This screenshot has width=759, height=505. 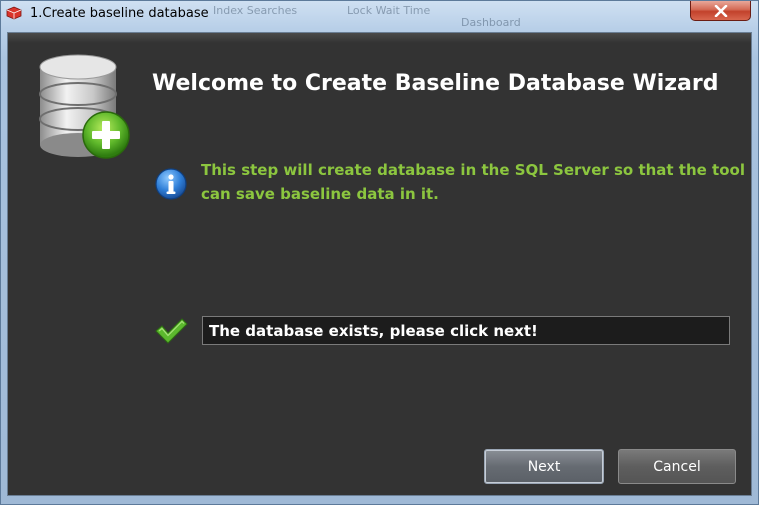 What do you see at coordinates (119, 13) in the screenshot?
I see `window-title: 1.Create baseline database` at bounding box center [119, 13].